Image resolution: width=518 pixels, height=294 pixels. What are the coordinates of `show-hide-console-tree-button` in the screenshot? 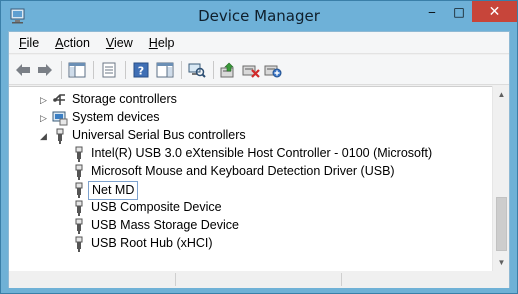 It's located at (77, 70).